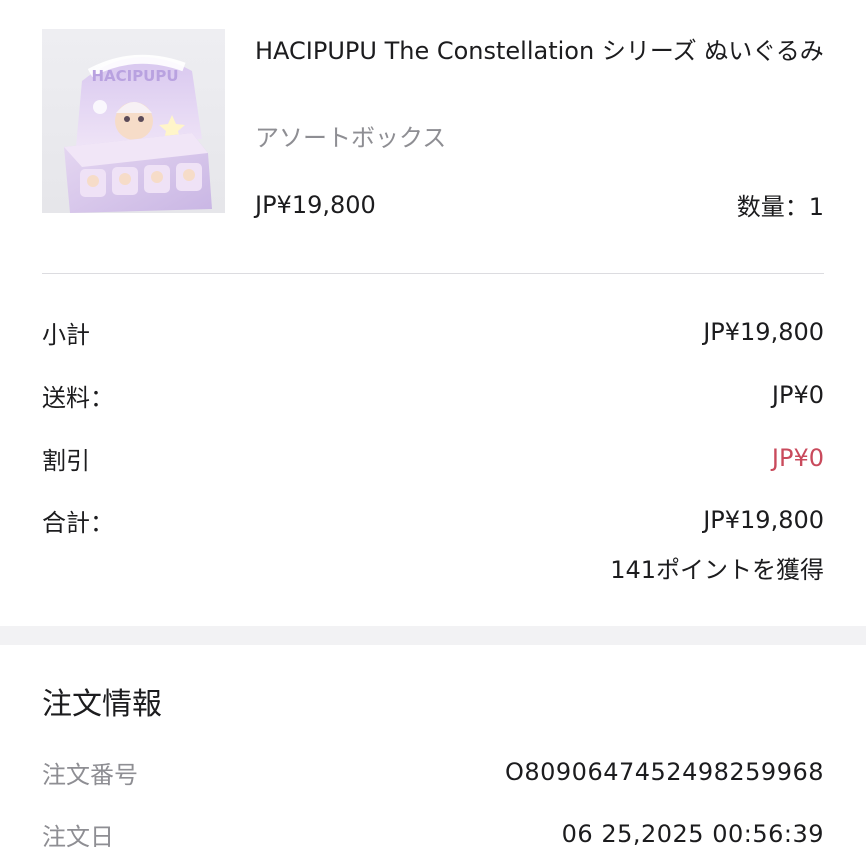  I want to click on product-price: JP¥19,800, so click(315, 205).